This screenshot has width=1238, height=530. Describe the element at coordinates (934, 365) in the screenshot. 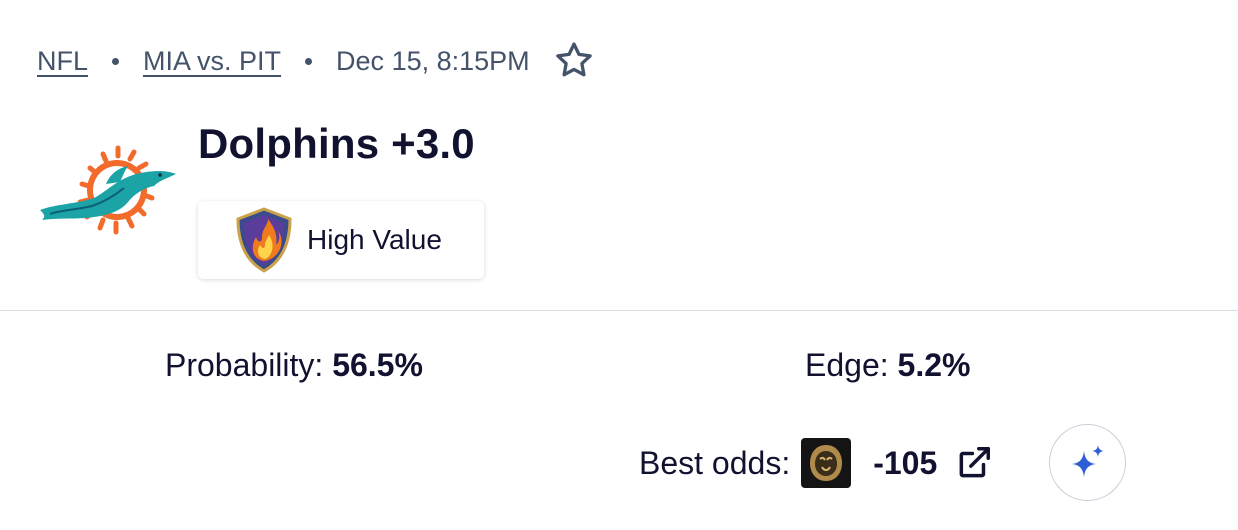

I see `edge-value: 5.2%` at that location.